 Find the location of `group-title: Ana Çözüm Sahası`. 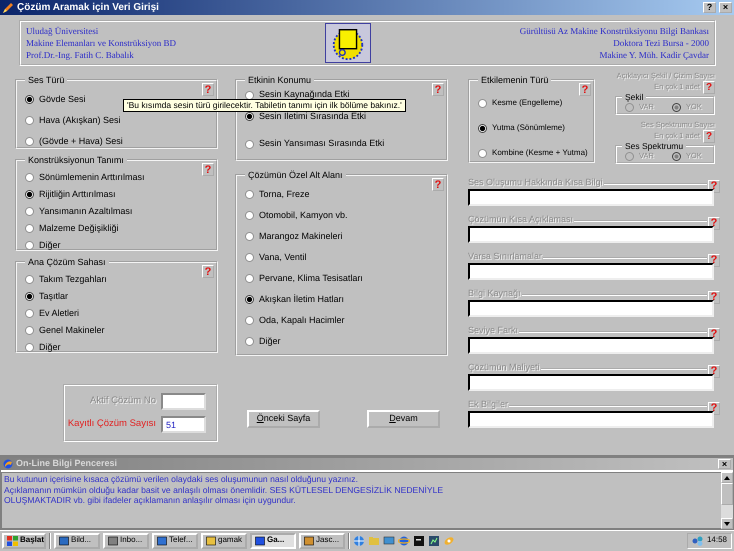

group-title: Ana Çözüm Sahası is located at coordinates (67, 262).